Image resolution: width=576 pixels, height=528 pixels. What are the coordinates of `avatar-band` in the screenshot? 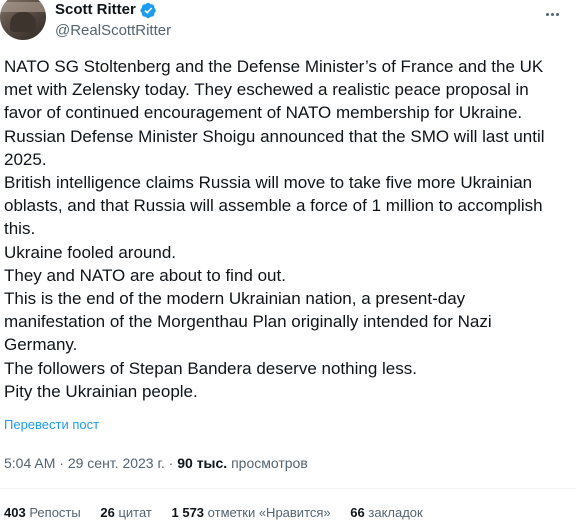 It's located at (23, 7).